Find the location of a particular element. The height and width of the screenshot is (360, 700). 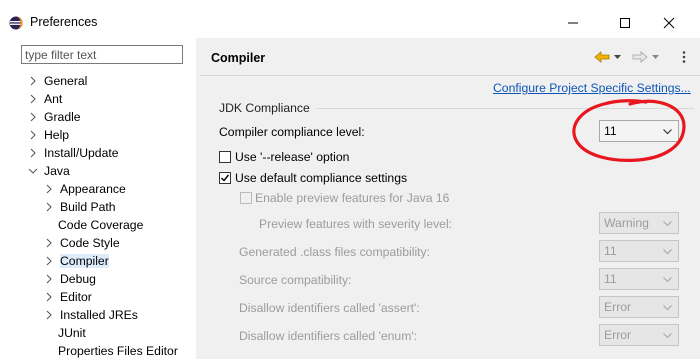

page-title: Compiler is located at coordinates (238, 58).